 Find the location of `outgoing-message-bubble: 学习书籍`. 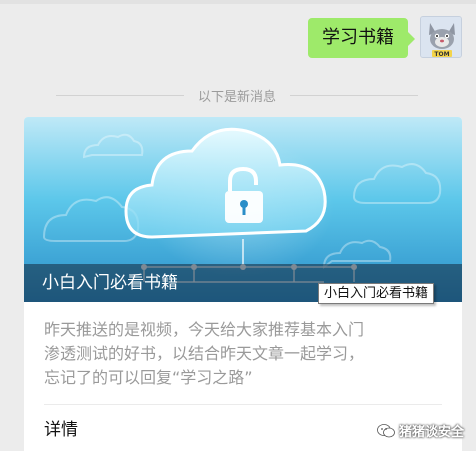

outgoing-message-bubble: 学习书籍 is located at coordinates (361, 38).